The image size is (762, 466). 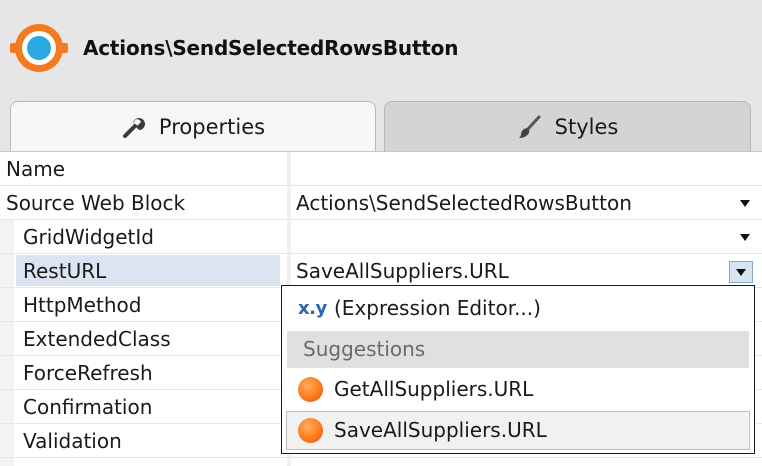 I want to click on web-block-icon, so click(x=39, y=48).